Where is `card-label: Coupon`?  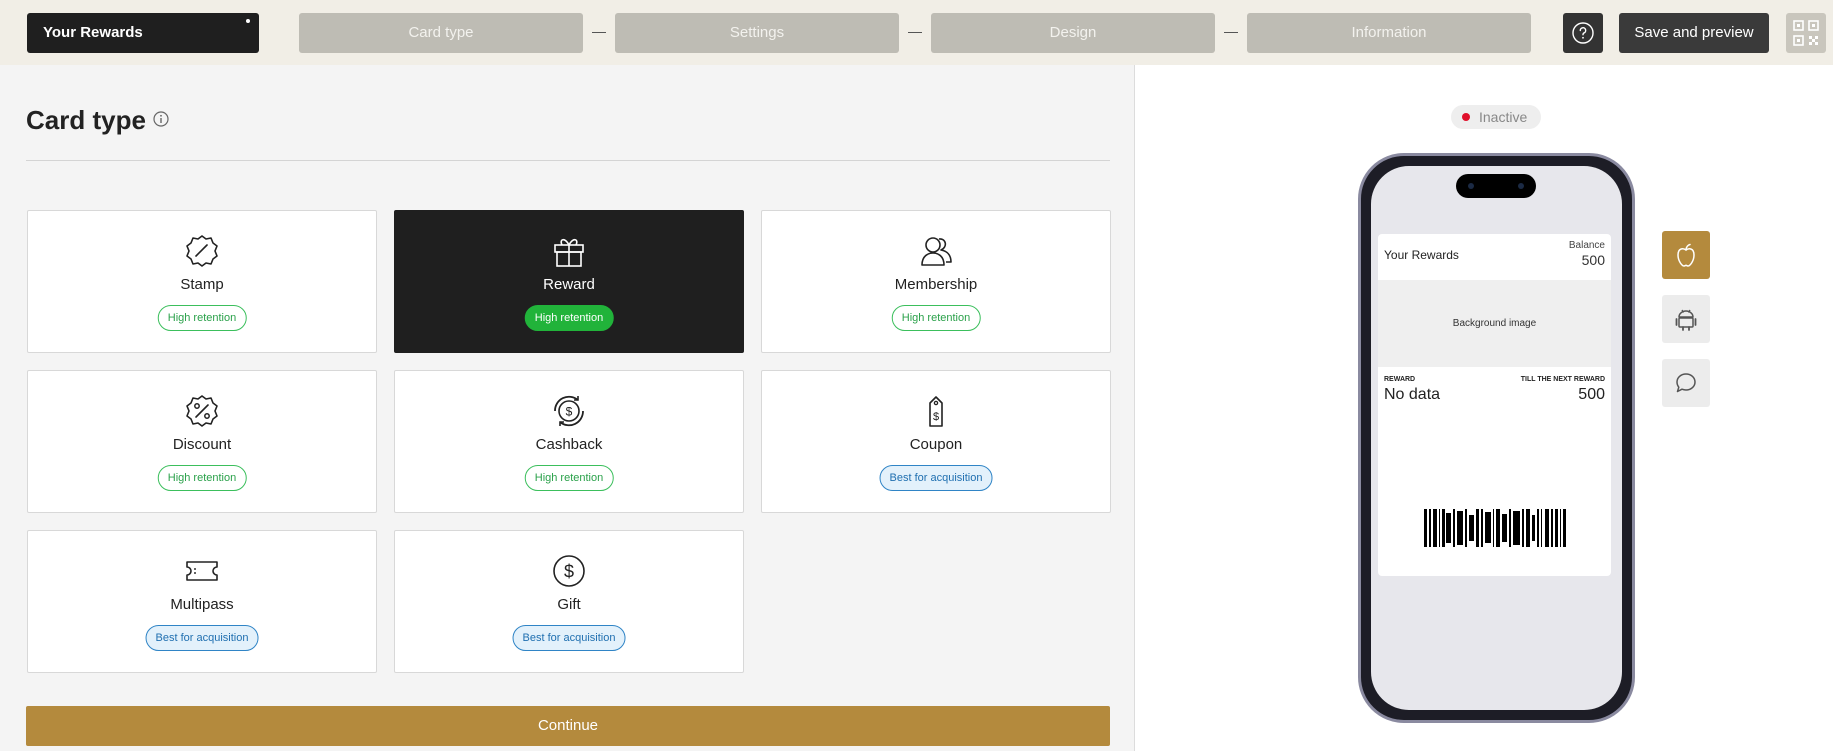
card-label: Coupon is located at coordinates (936, 444).